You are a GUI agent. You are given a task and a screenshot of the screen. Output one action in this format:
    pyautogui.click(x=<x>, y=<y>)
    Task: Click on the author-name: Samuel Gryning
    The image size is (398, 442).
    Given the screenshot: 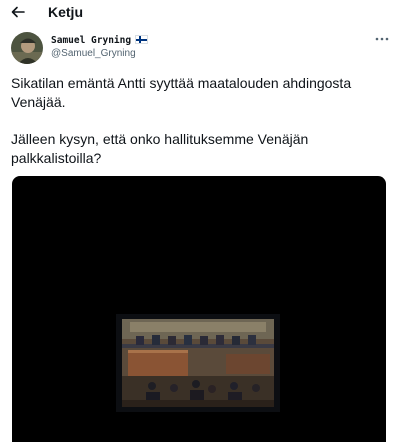 What is the action you would take?
    pyautogui.click(x=100, y=41)
    